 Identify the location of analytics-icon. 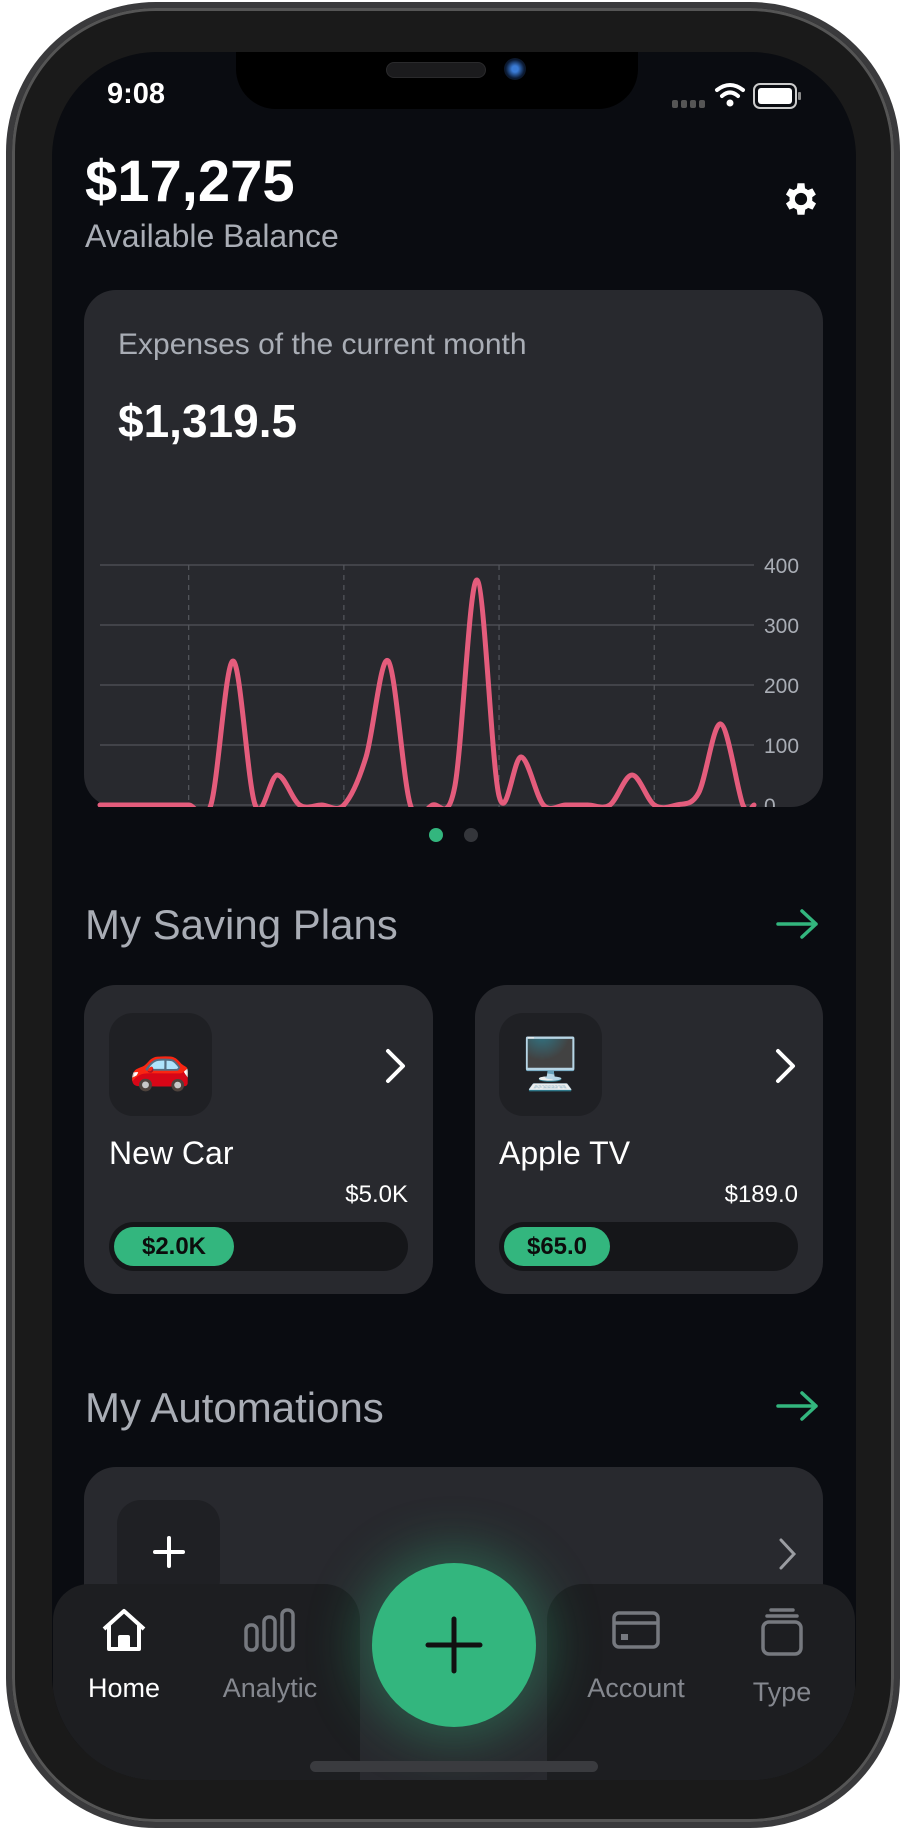
(269, 1630).